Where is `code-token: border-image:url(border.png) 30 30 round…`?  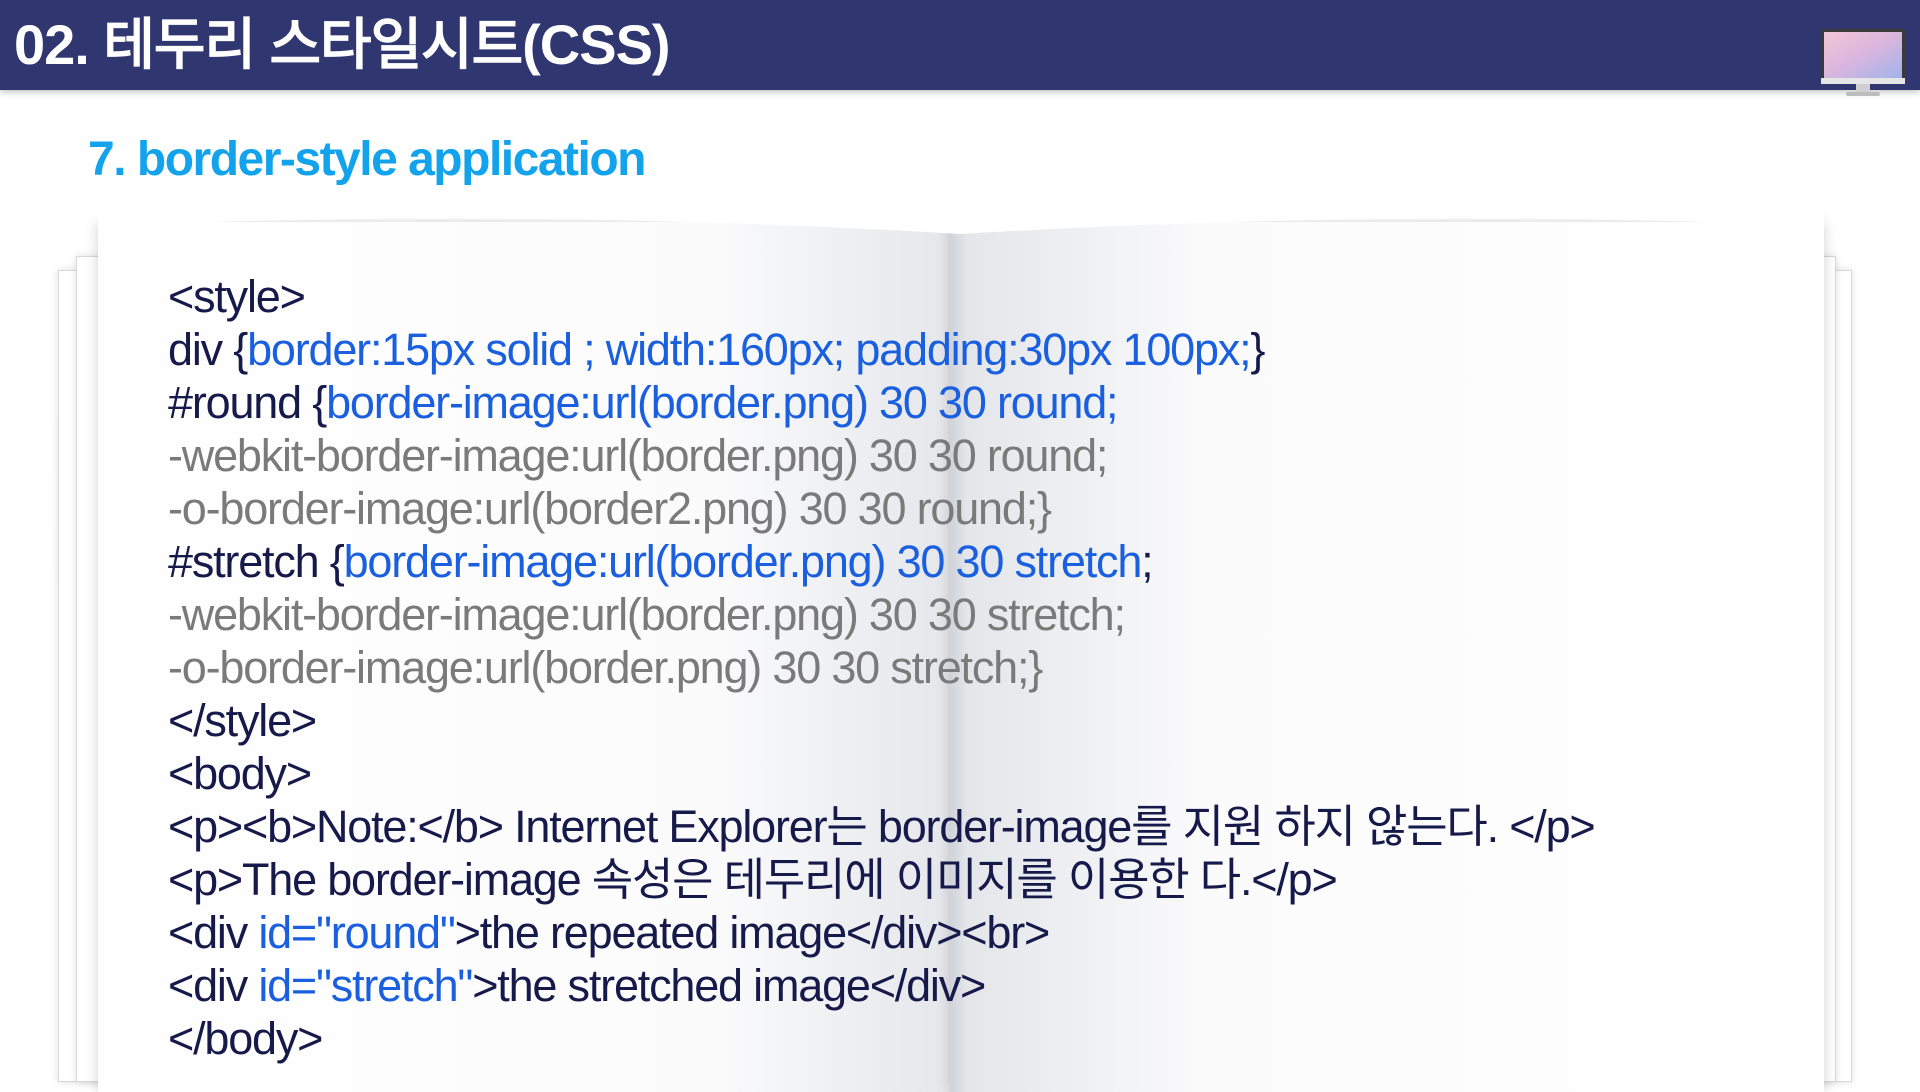 code-token: border-image:url(border.png) 30 30 round… is located at coordinates (722, 402).